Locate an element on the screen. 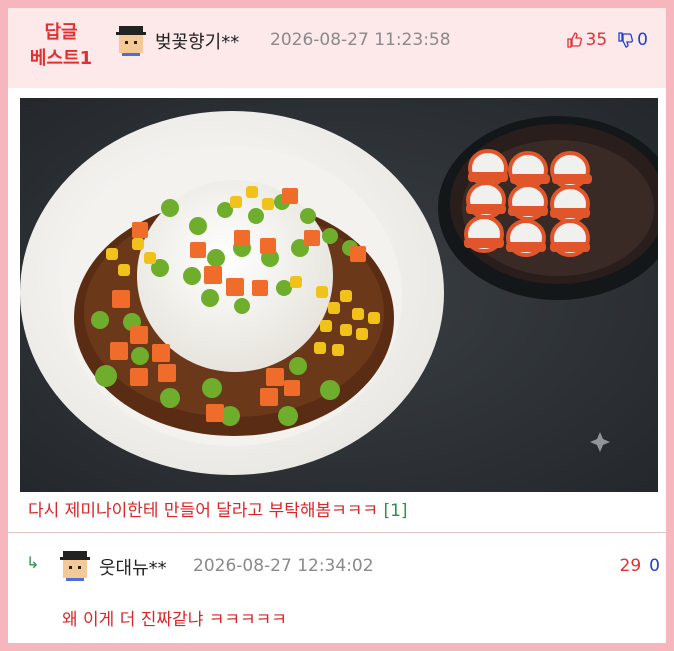 The height and width of the screenshot is (651, 674). thumbs-up-icon is located at coordinates (574, 40).